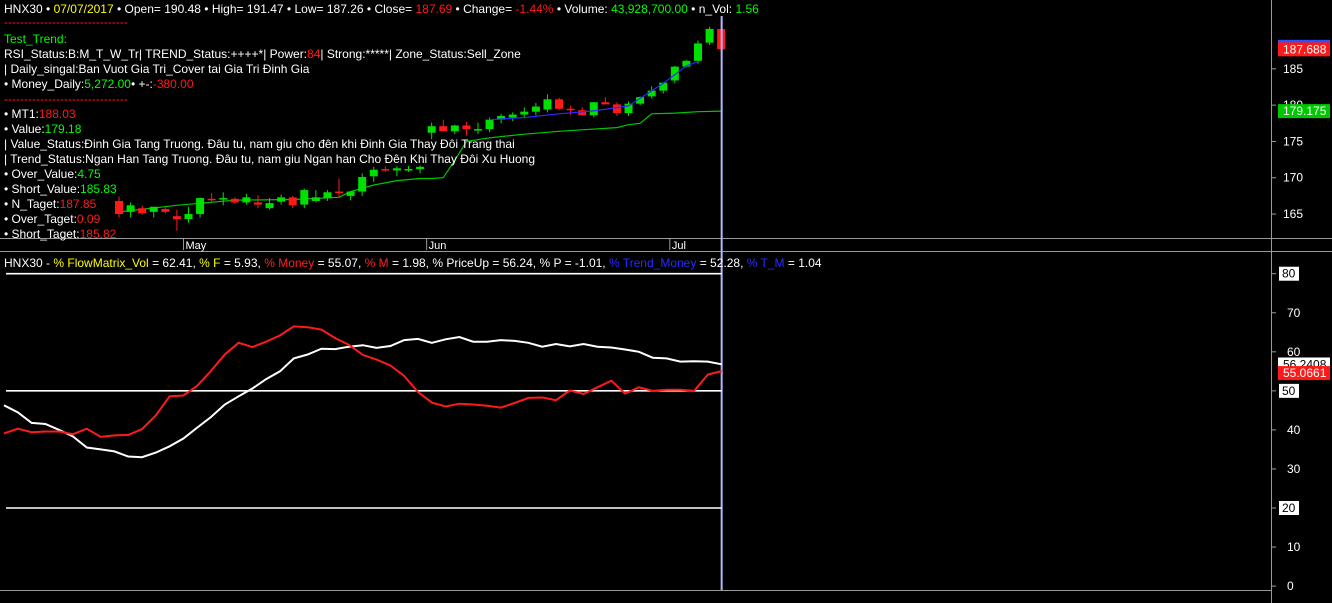  Describe the element at coordinates (747, 9) in the screenshot. I see `nvol-value: 1.56` at that location.